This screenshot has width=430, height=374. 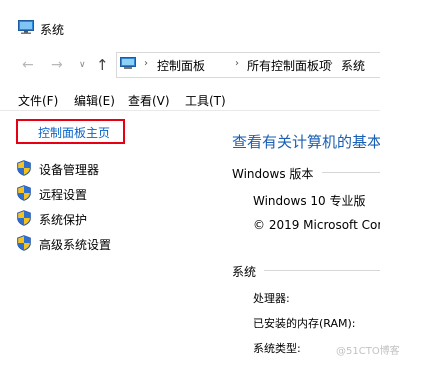 What do you see at coordinates (128, 63) in the screenshot?
I see `control-panel-icon` at bounding box center [128, 63].